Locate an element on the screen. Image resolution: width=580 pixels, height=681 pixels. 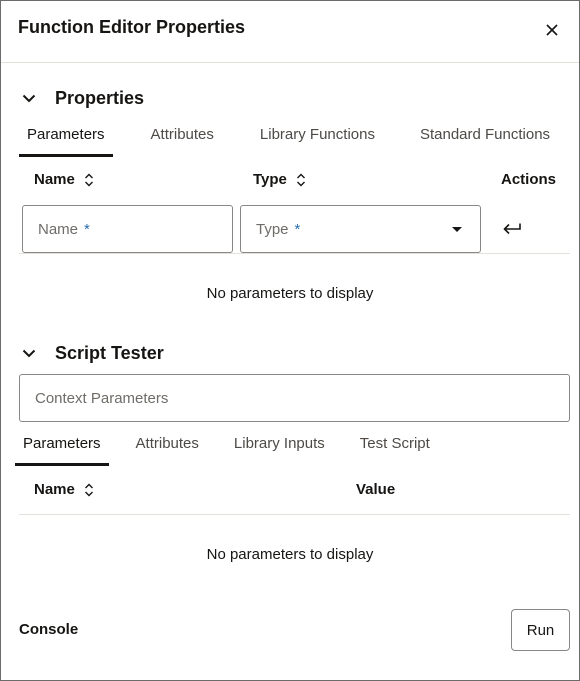
dialog-header: Function Editor Properties is located at coordinates (290, 32).